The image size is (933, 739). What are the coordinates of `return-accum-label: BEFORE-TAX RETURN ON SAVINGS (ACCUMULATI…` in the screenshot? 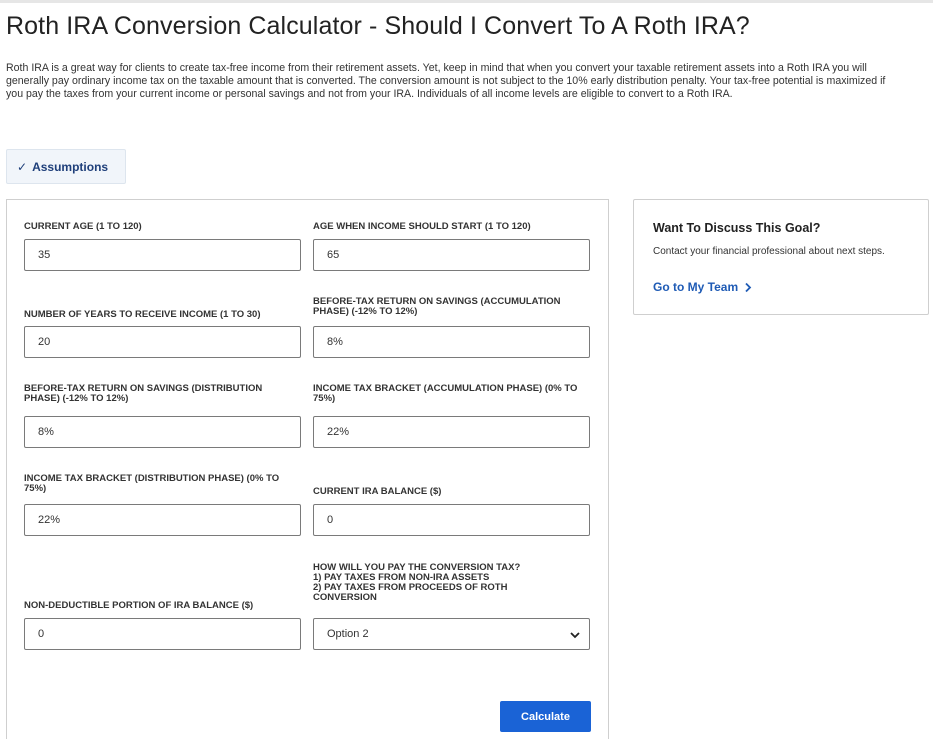 It's located at (437, 306).